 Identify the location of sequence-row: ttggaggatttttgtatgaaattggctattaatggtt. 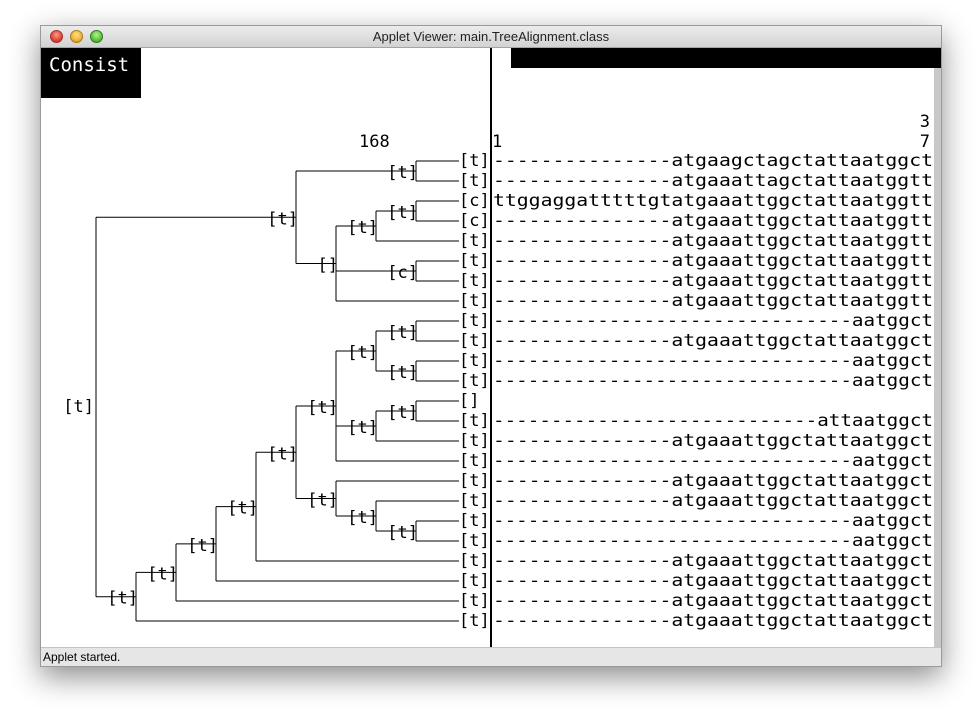
(713, 201).